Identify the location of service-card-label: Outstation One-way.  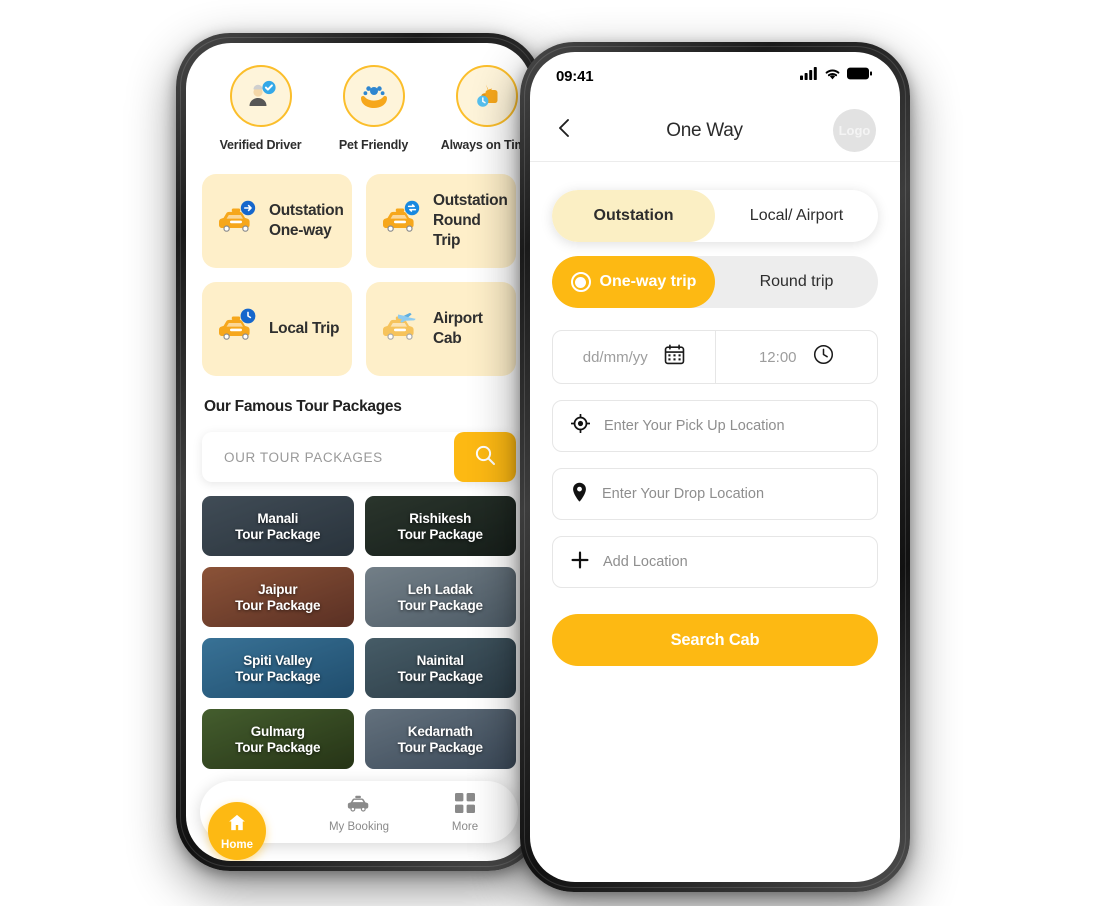
(306, 221).